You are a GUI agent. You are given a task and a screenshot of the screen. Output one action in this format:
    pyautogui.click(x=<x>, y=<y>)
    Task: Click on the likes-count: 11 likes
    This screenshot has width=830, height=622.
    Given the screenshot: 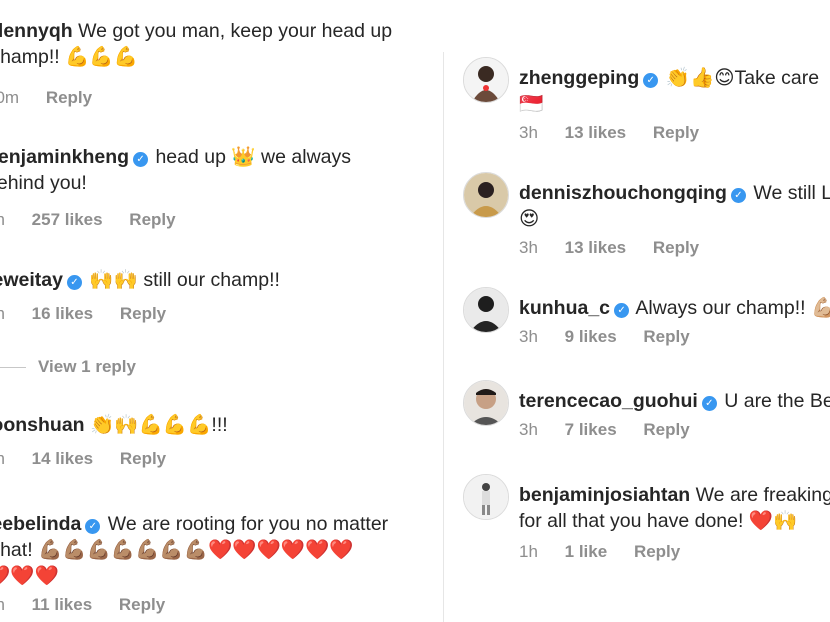 What is the action you would take?
    pyautogui.click(x=62, y=605)
    